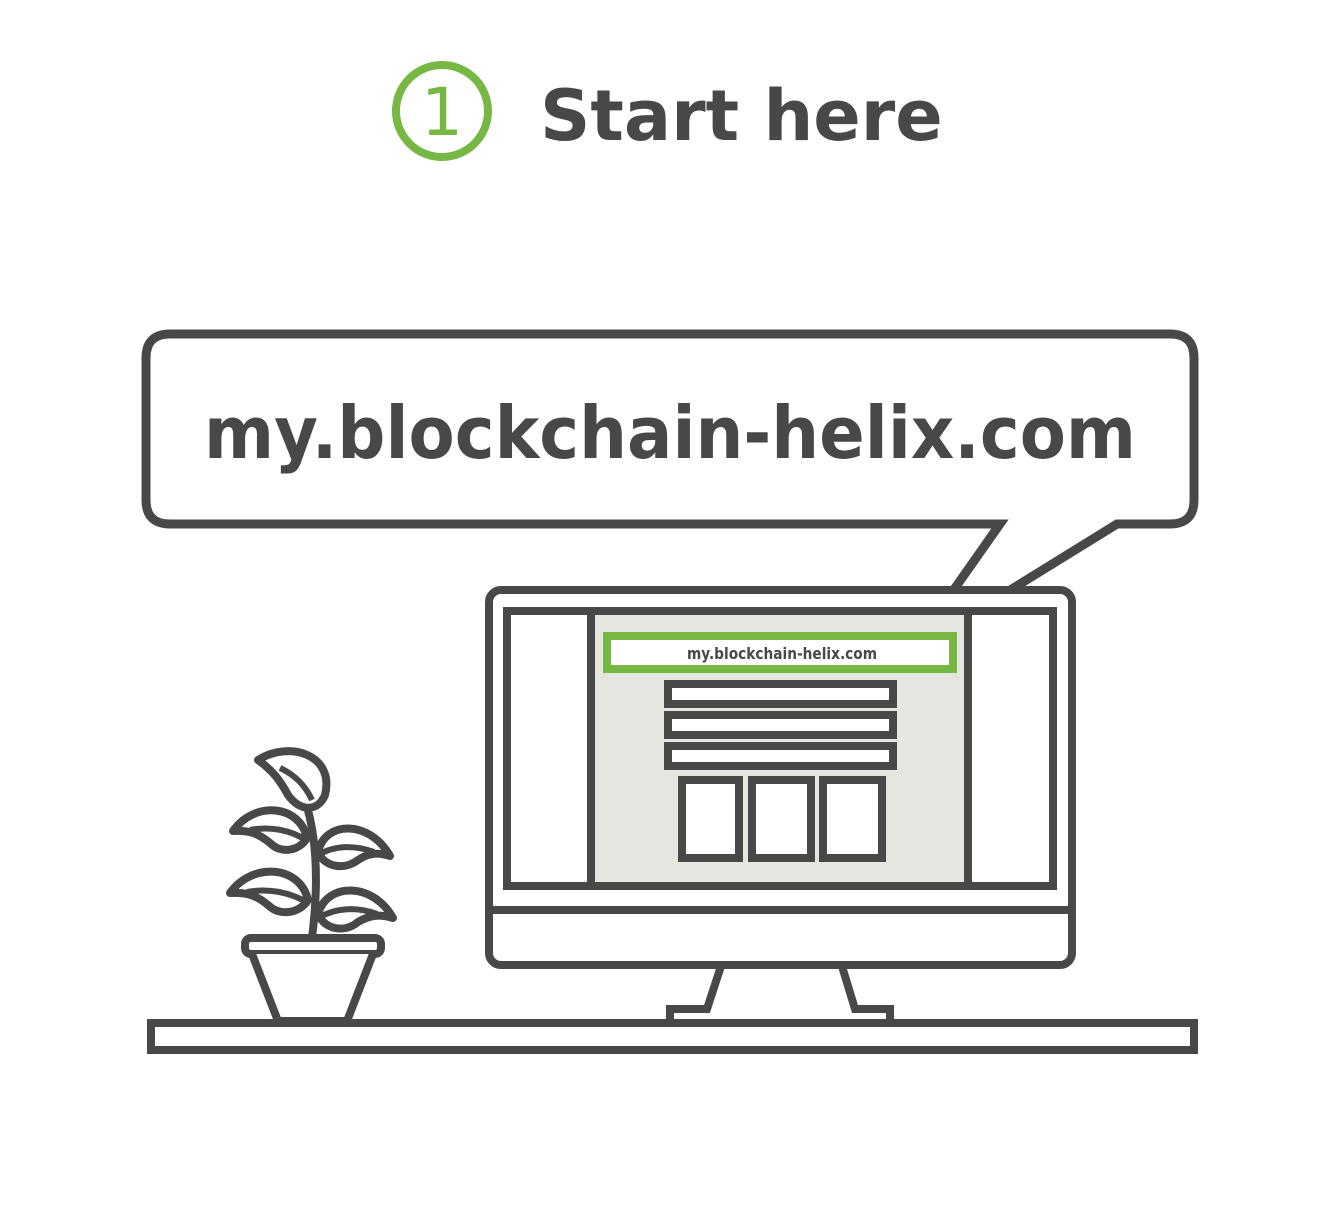  Describe the element at coordinates (312, 988) in the screenshot. I see `plant-pot` at that location.